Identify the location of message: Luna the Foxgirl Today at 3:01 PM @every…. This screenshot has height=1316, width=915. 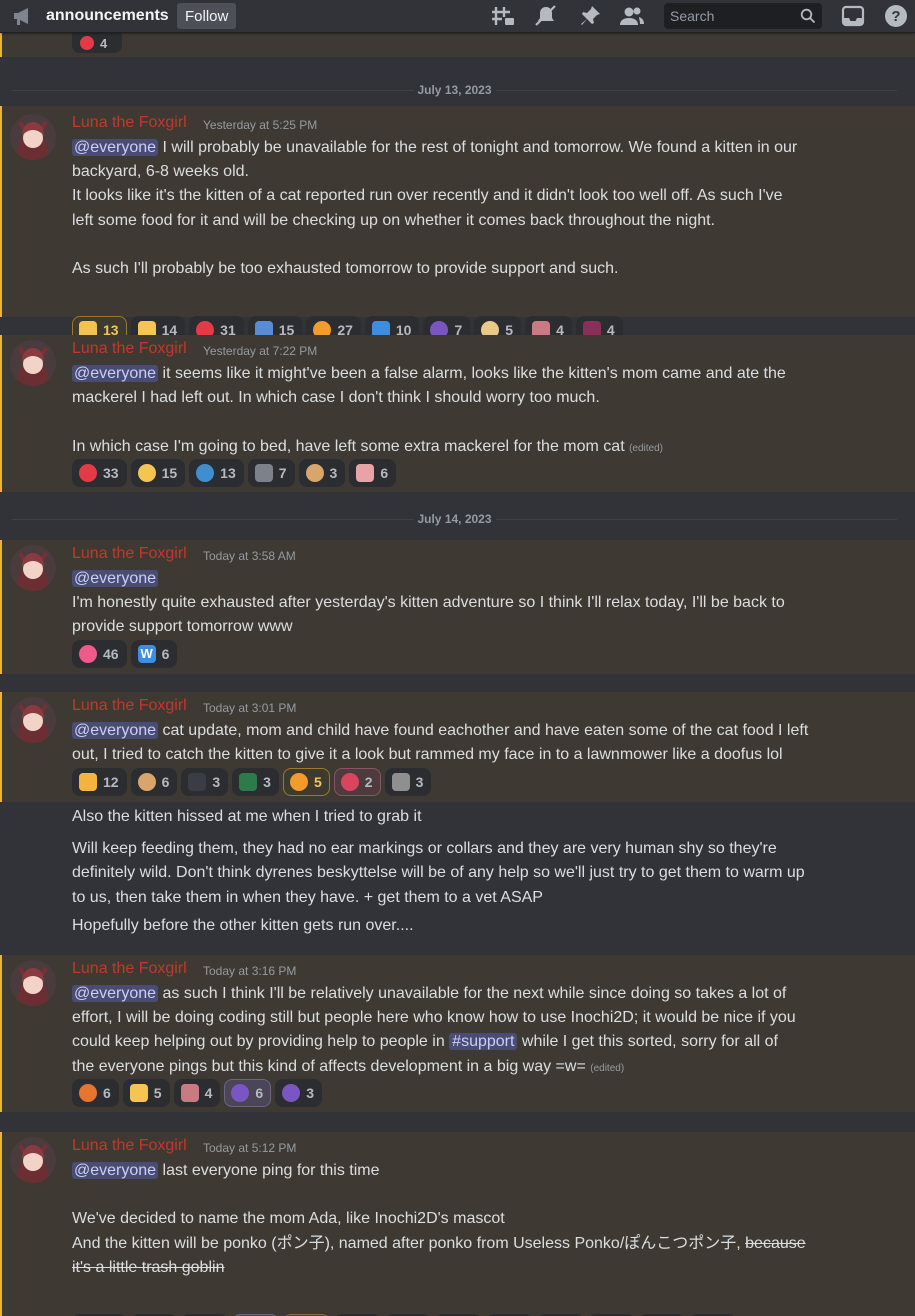
(457, 747).